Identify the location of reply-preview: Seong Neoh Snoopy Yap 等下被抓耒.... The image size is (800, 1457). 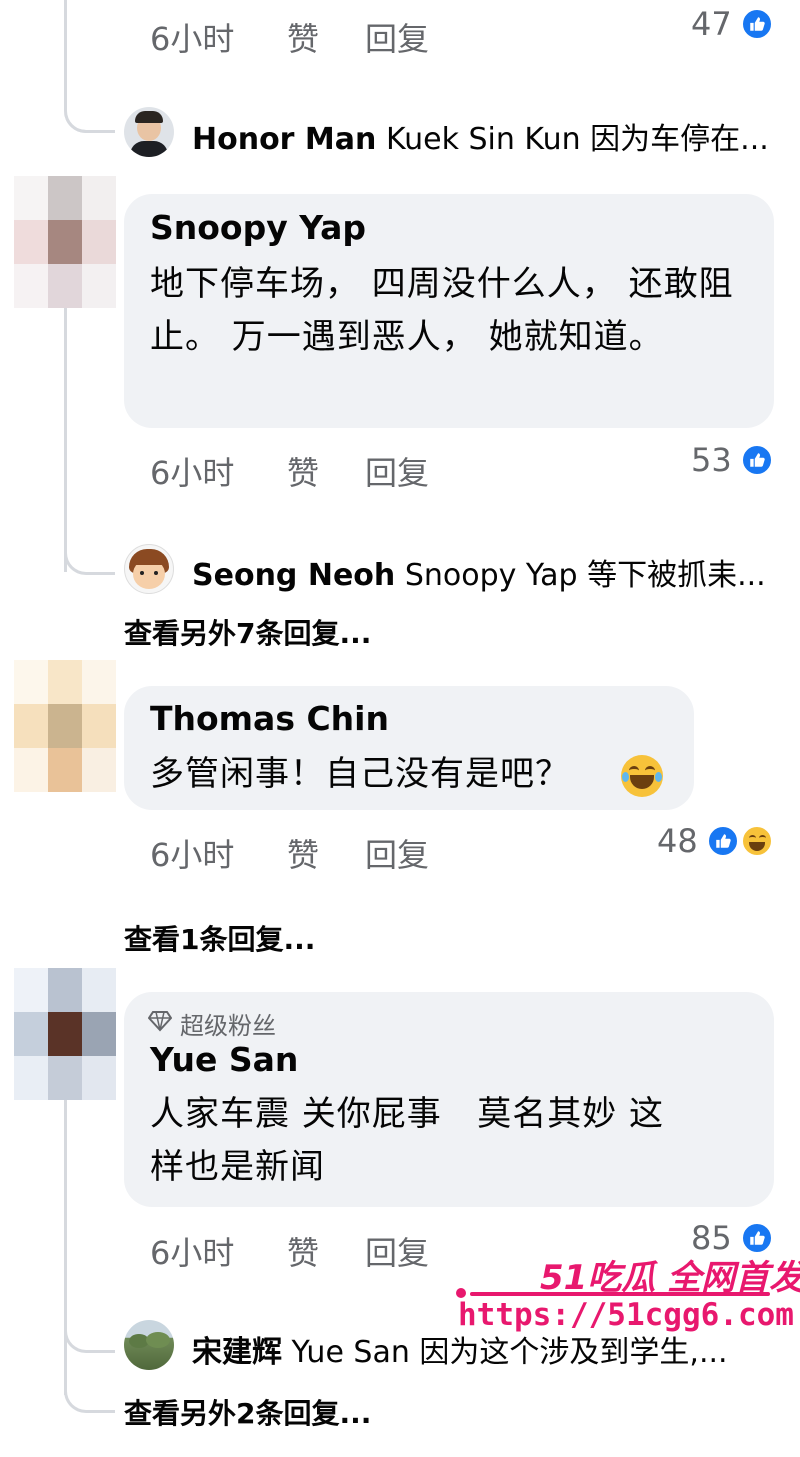
(479, 572).